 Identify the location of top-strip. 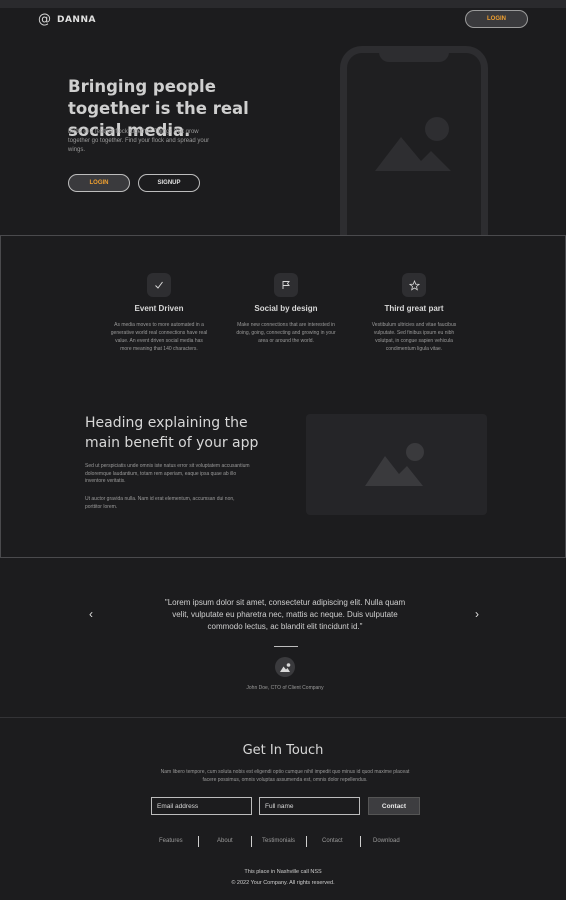
(283, 4).